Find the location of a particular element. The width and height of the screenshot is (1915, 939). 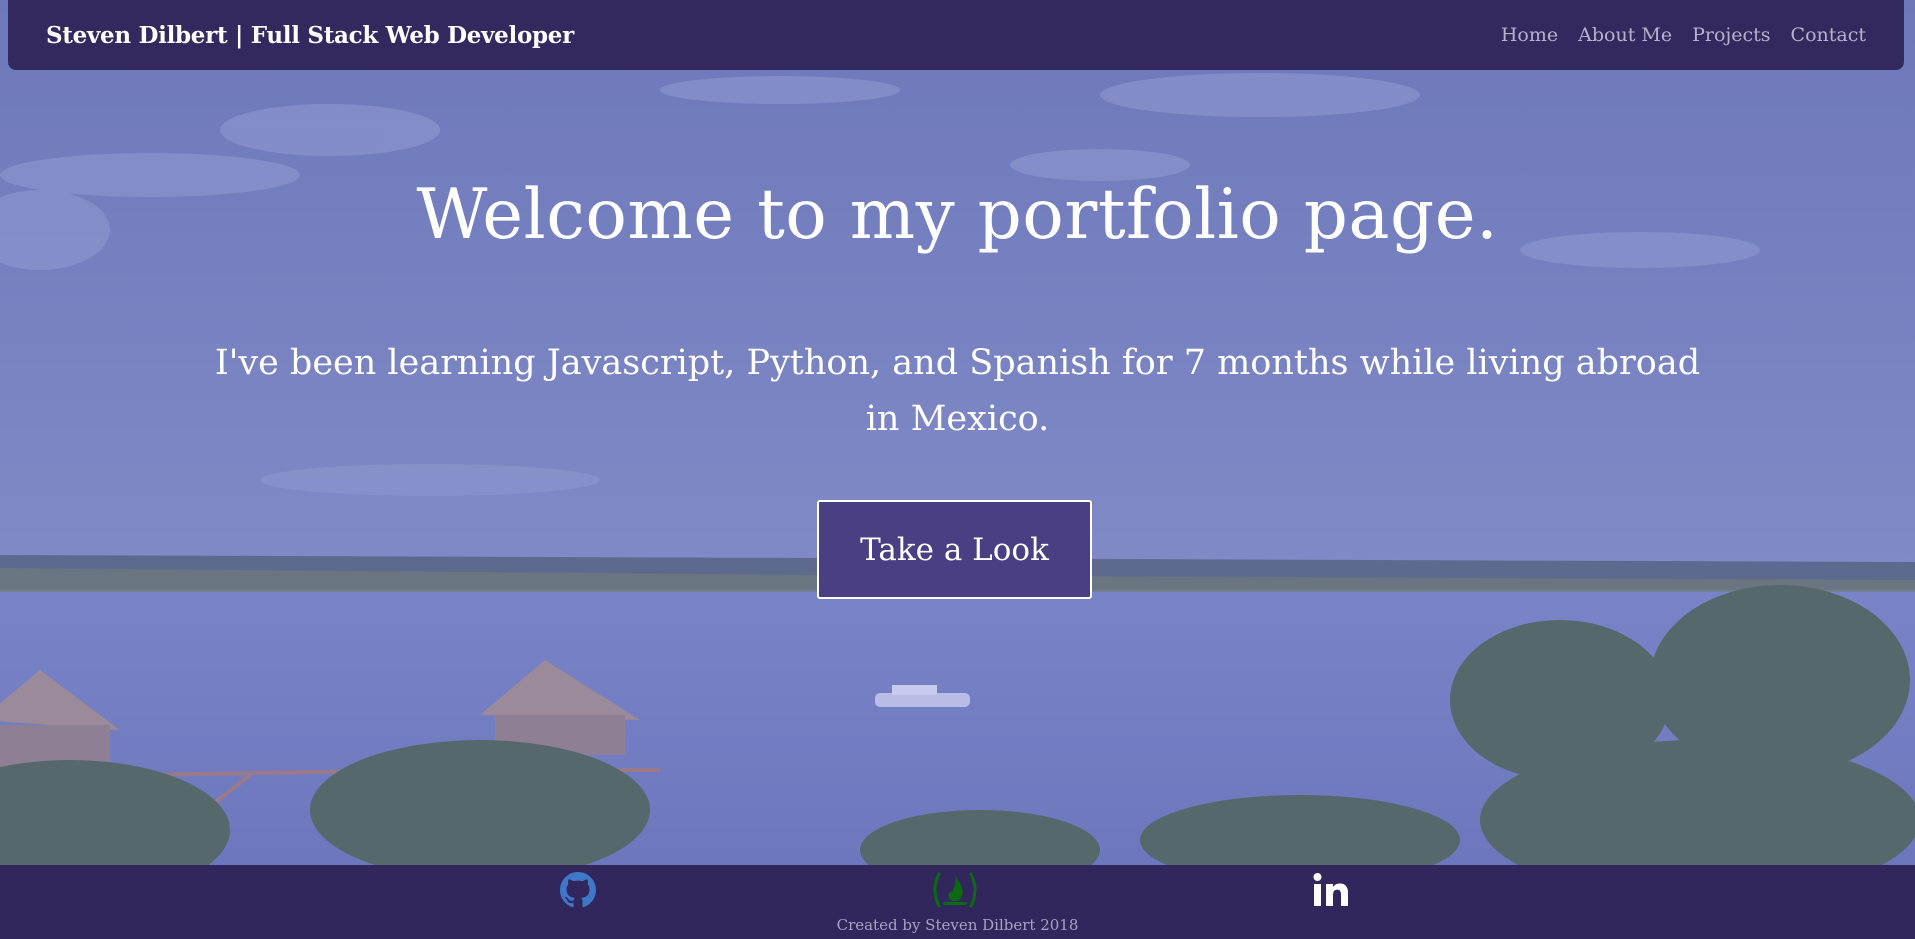

hero-title: Welcome to my portfolio page. is located at coordinates (957, 215).